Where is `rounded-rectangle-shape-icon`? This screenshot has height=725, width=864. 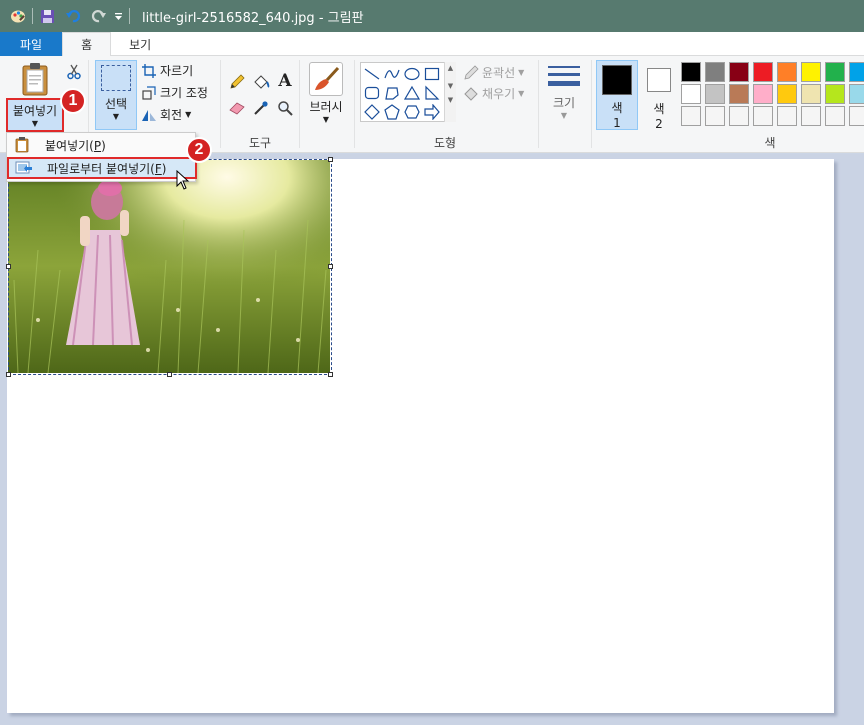
rounded-rectangle-shape-icon is located at coordinates (372, 93).